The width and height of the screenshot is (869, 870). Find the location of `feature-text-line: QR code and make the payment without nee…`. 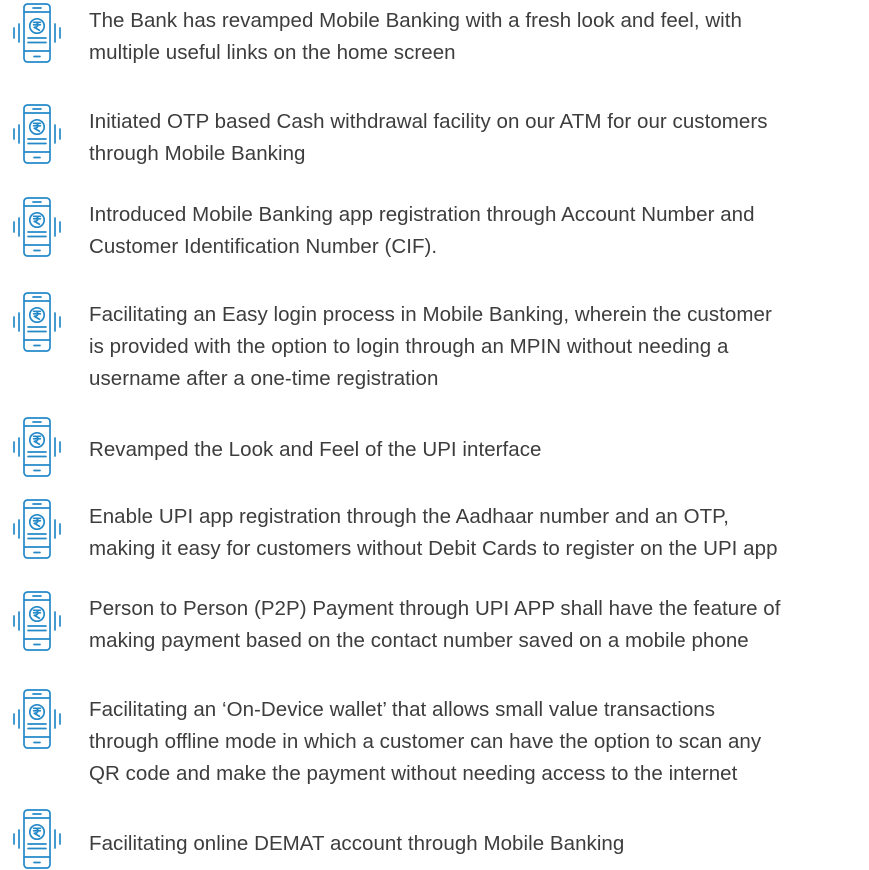

feature-text-line: QR code and make the payment without nee… is located at coordinates (413, 773).